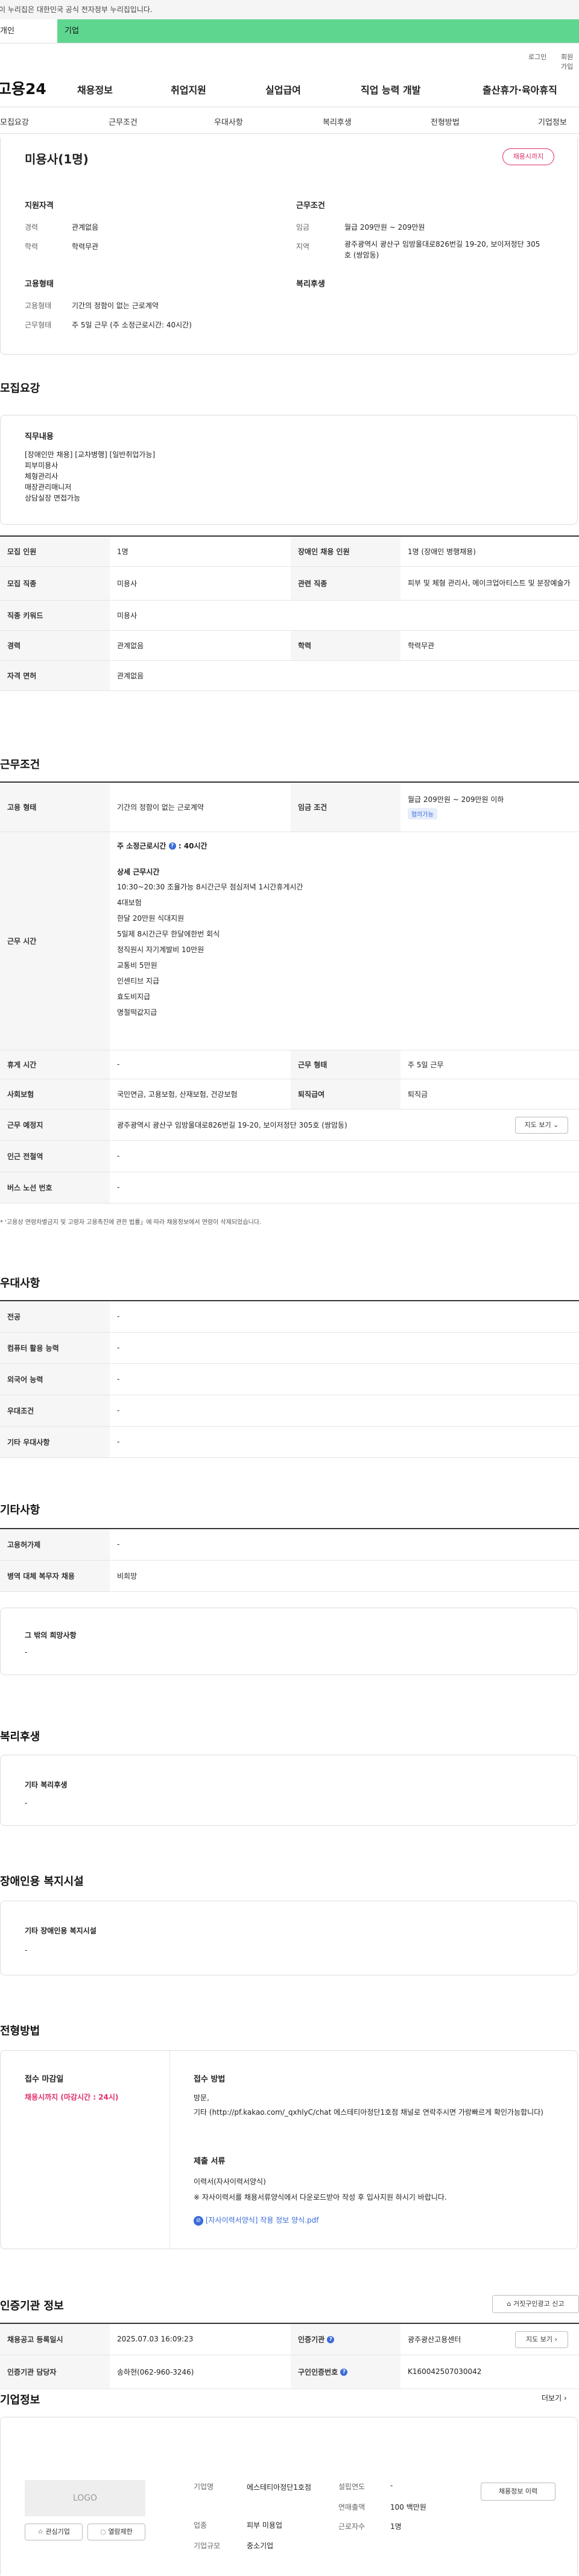  What do you see at coordinates (198, 2220) in the screenshot?
I see `clip-icon: ⊘` at bounding box center [198, 2220].